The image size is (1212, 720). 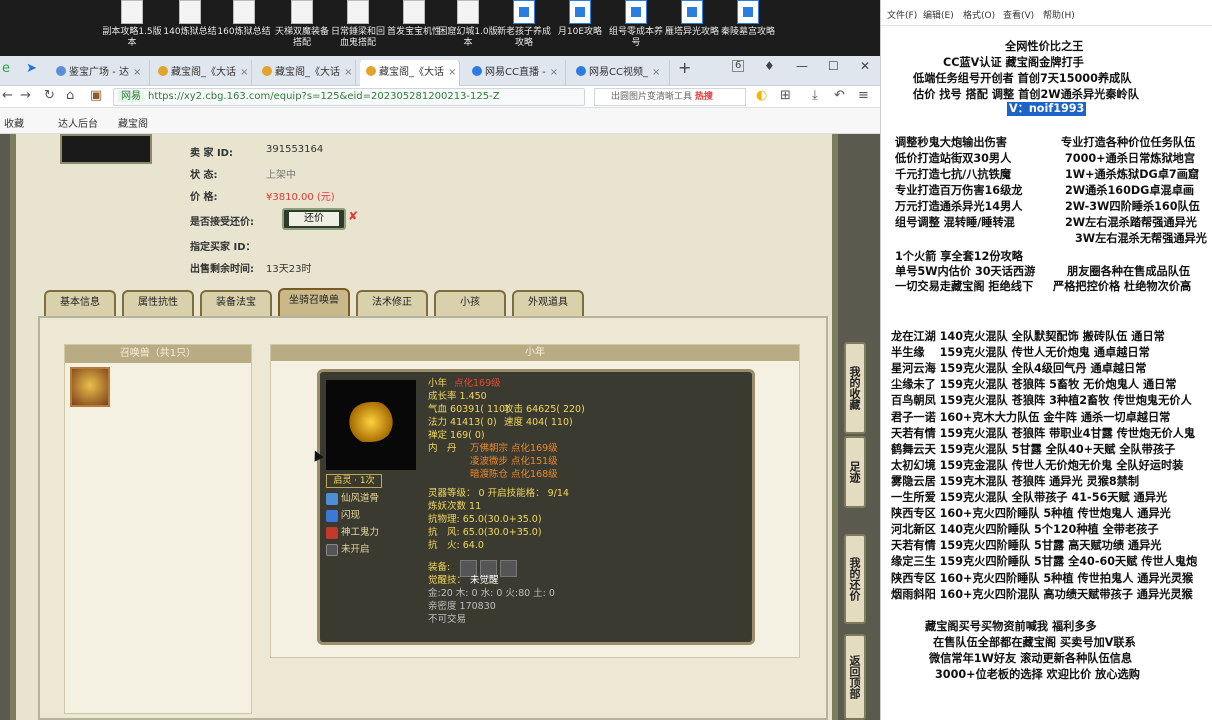 I want to click on back-to-top-button: 返回顶部, so click(x=855, y=677).